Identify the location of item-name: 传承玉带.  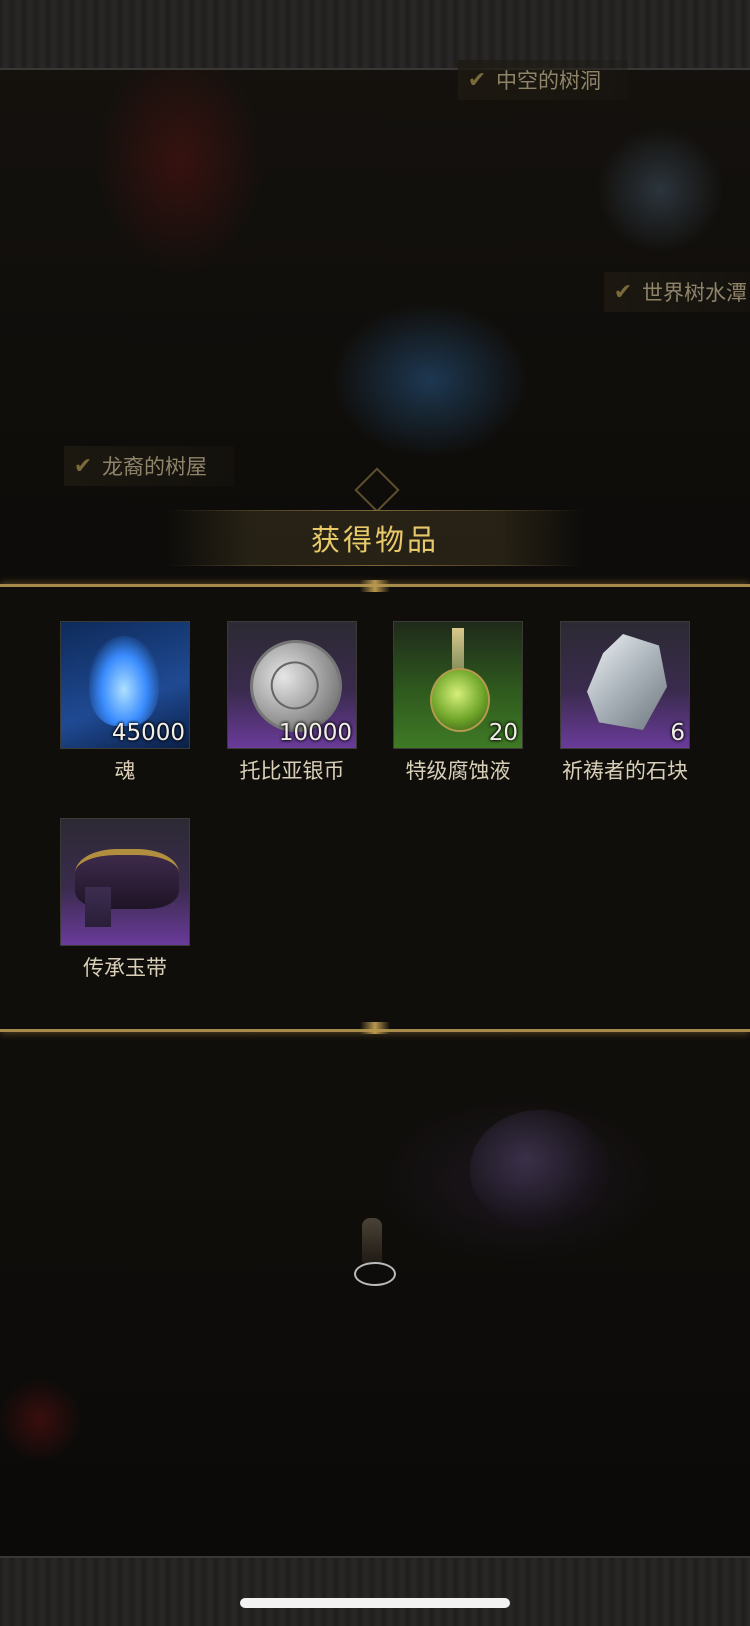
(125, 968).